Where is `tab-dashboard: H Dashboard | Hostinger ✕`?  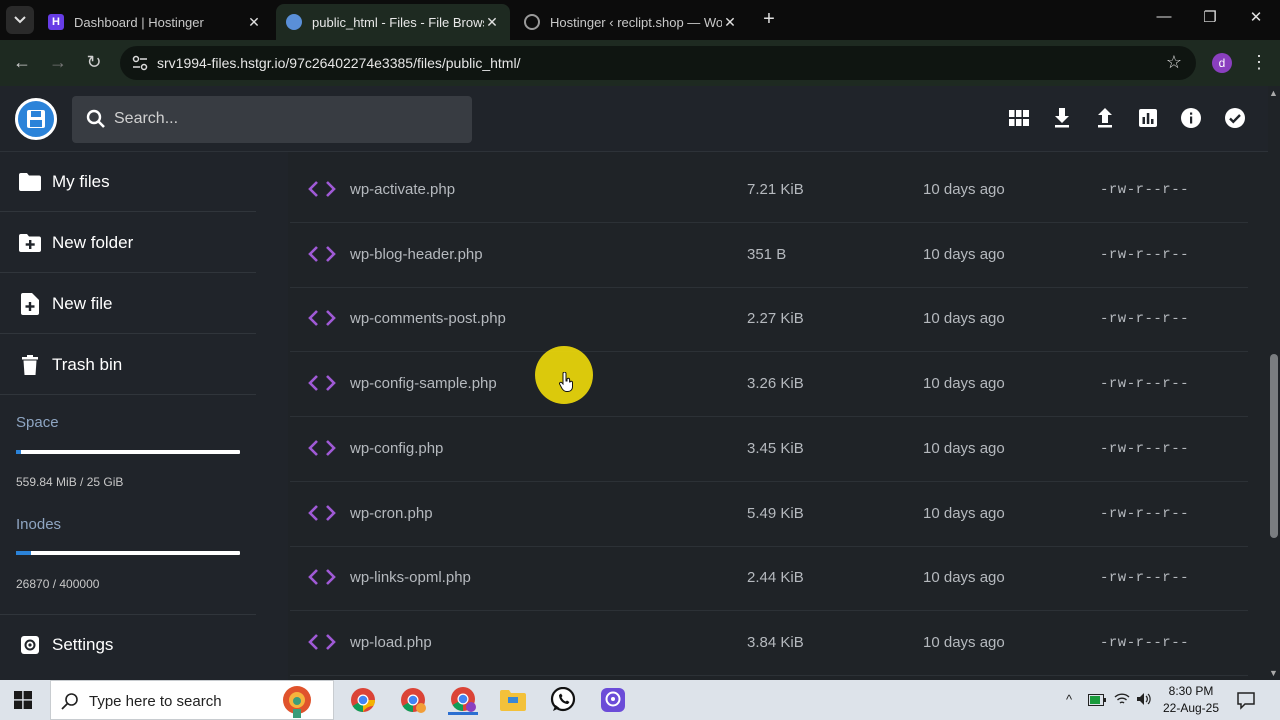
tab-dashboard: H Dashboard | Hostinger ✕ is located at coordinates (155, 22).